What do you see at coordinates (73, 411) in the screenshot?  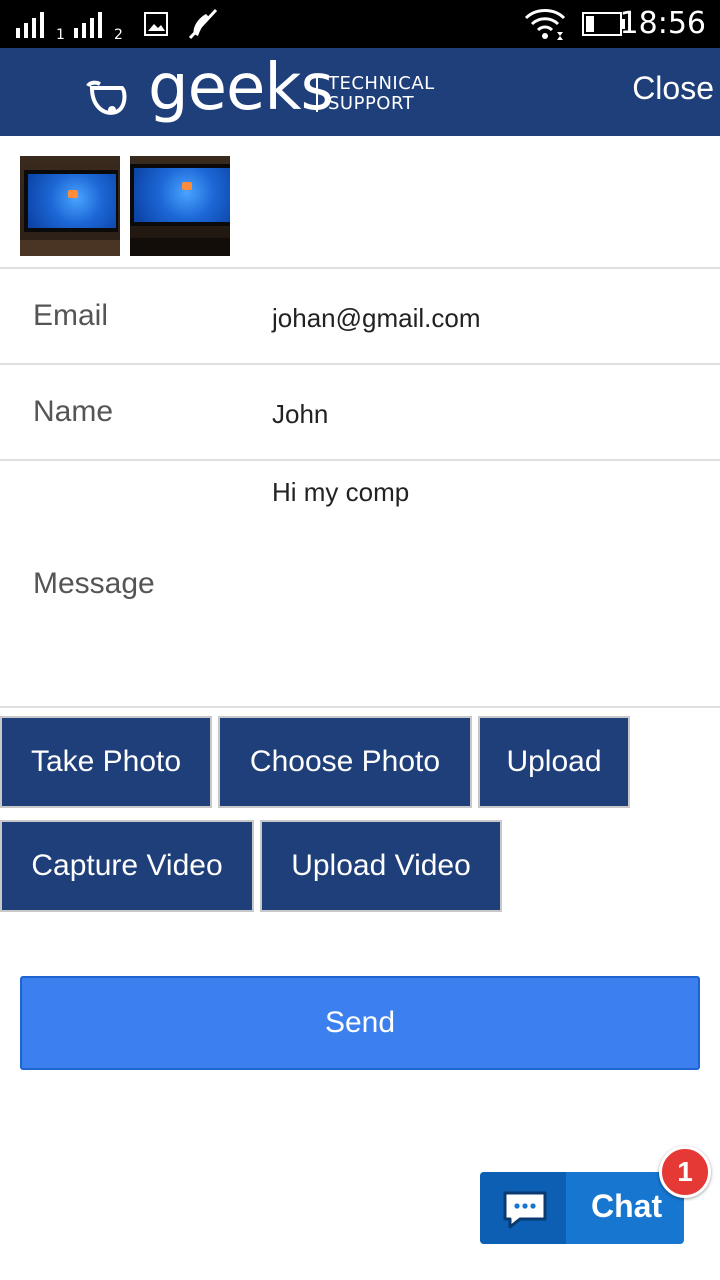 I see `name-label: Name` at bounding box center [73, 411].